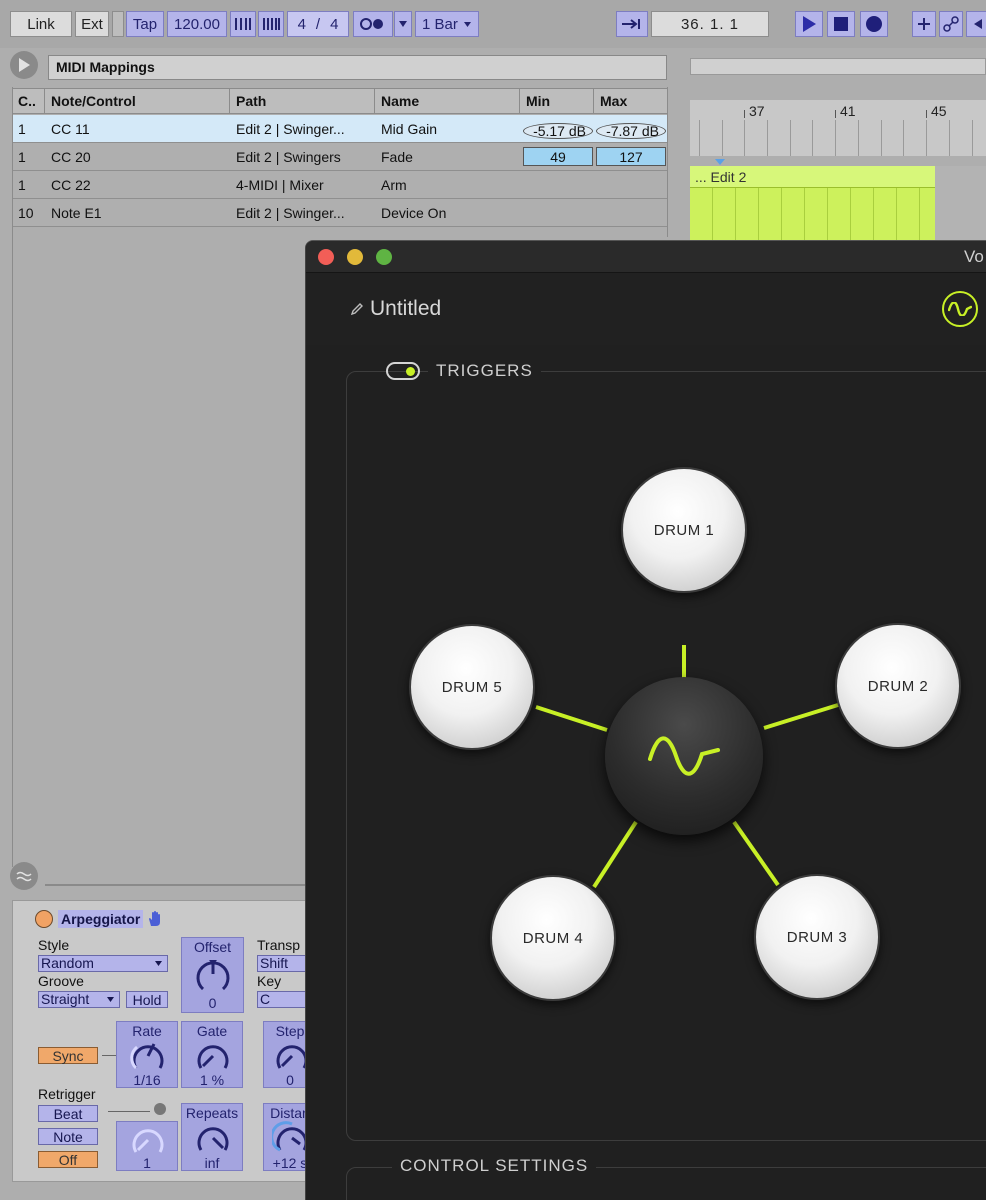  Describe the element at coordinates (280, 184) in the screenshot. I see `row-path: 4-MIDI | Mixer` at that location.